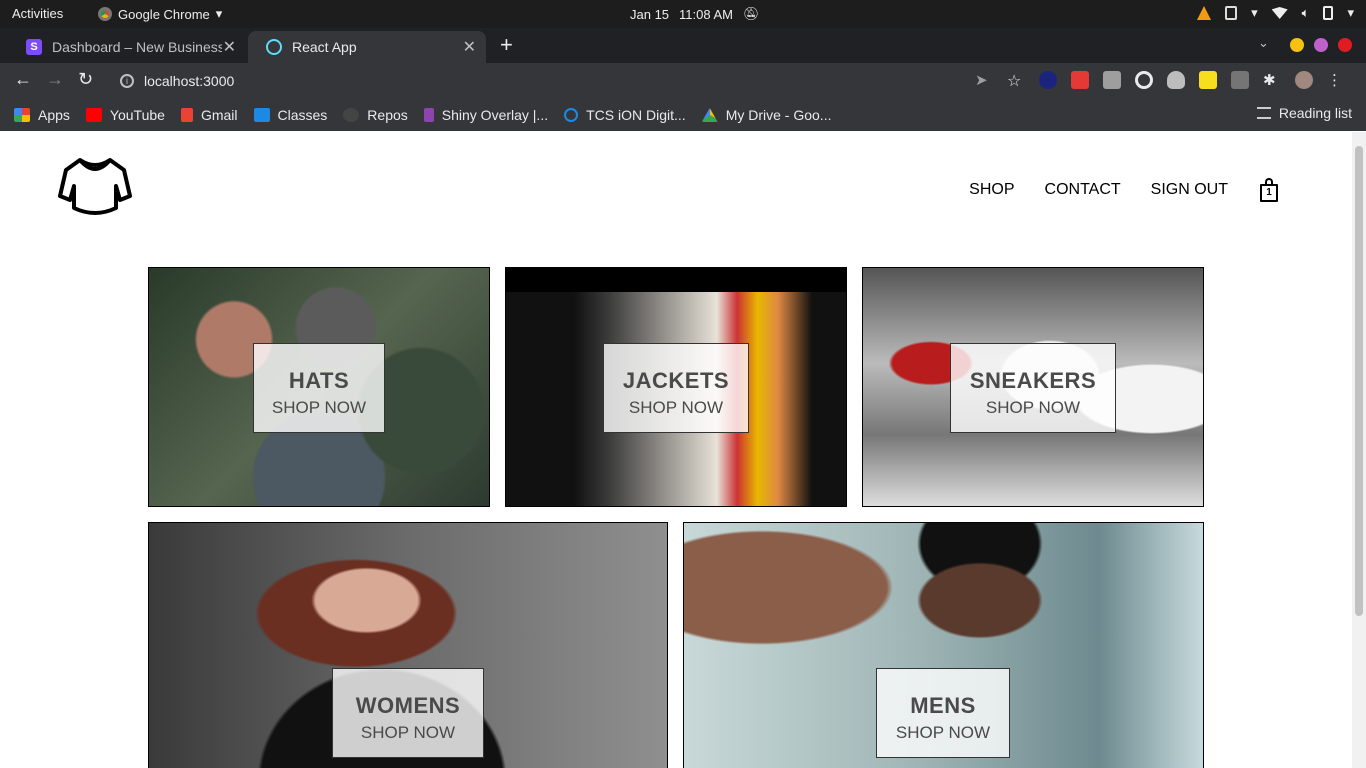 The height and width of the screenshot is (768, 1366). I want to click on page-scrollbar, so click(1359, 450).